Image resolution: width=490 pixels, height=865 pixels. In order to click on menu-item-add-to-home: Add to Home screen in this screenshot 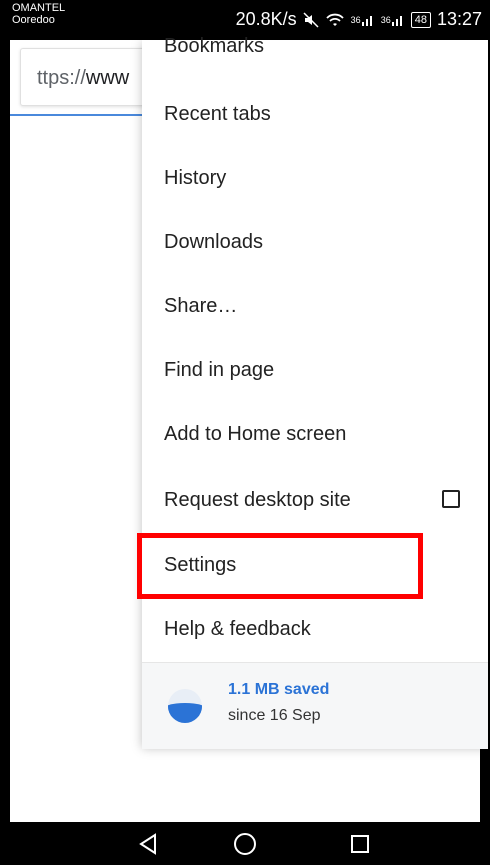, I will do `click(315, 434)`.